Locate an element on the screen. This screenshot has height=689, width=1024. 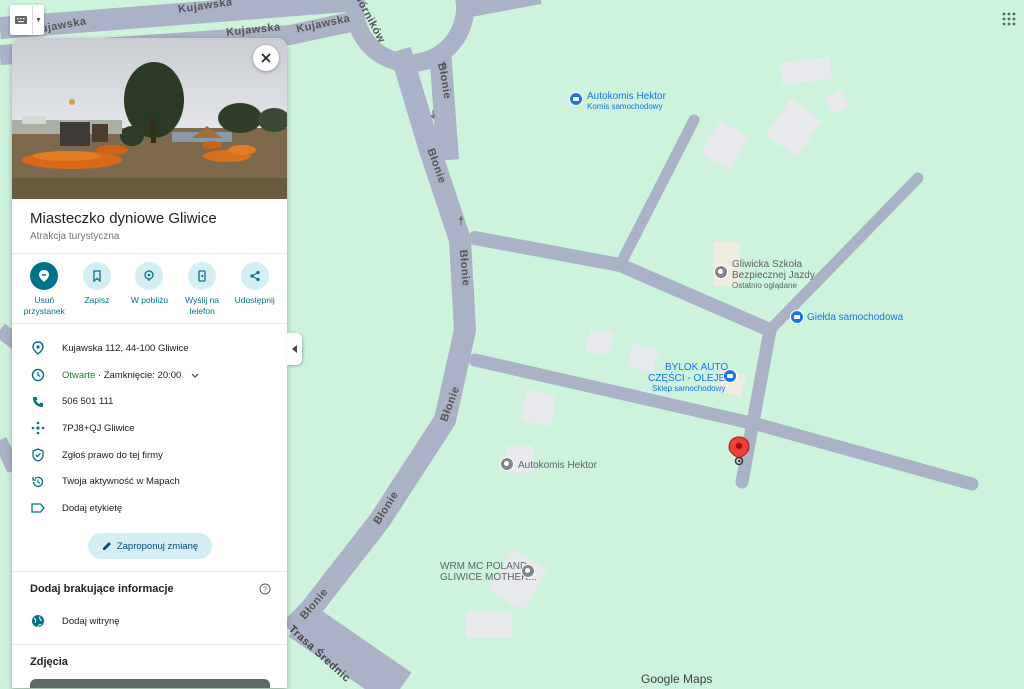
action-label: W pobliżu is located at coordinates (149, 300).